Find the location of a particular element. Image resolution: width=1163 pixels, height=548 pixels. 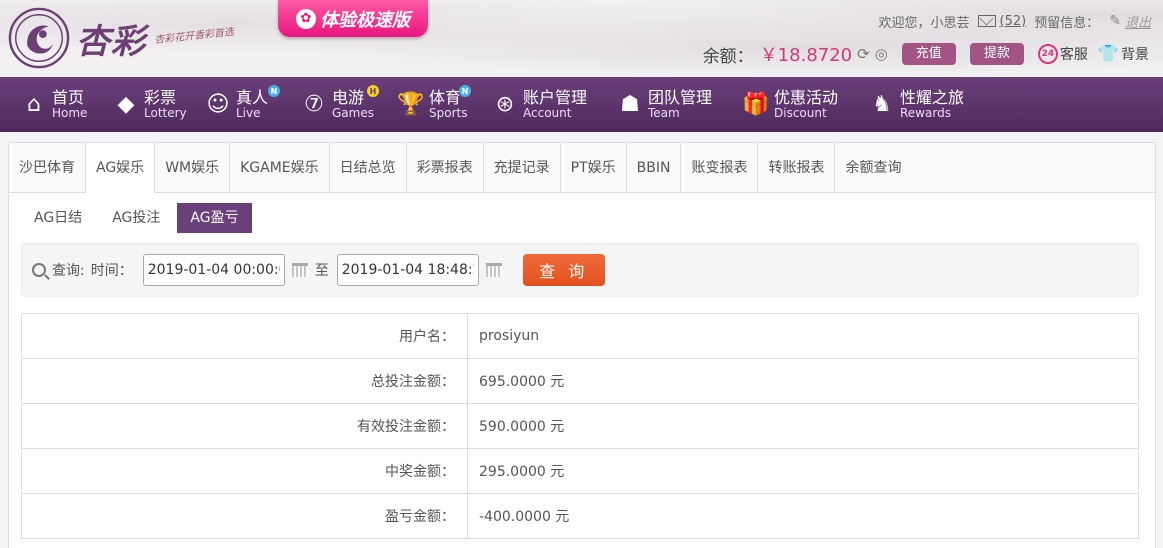

nav-label-en: Sports is located at coordinates (448, 112).